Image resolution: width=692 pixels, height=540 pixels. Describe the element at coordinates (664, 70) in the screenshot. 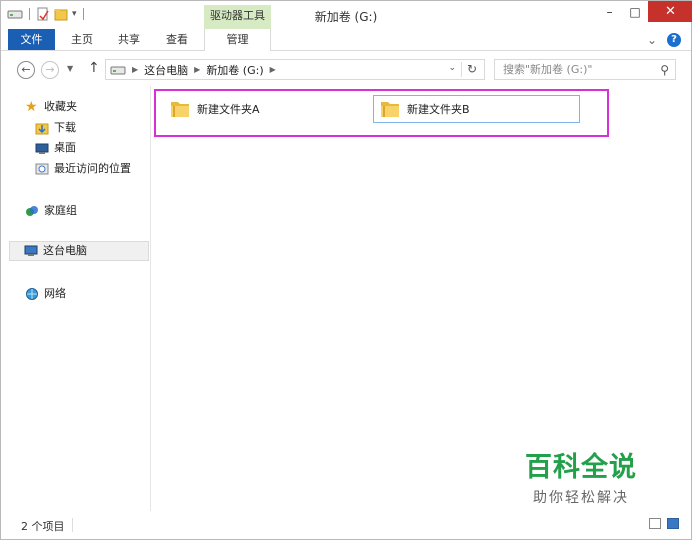

I see `search-icon: ⚲` at that location.